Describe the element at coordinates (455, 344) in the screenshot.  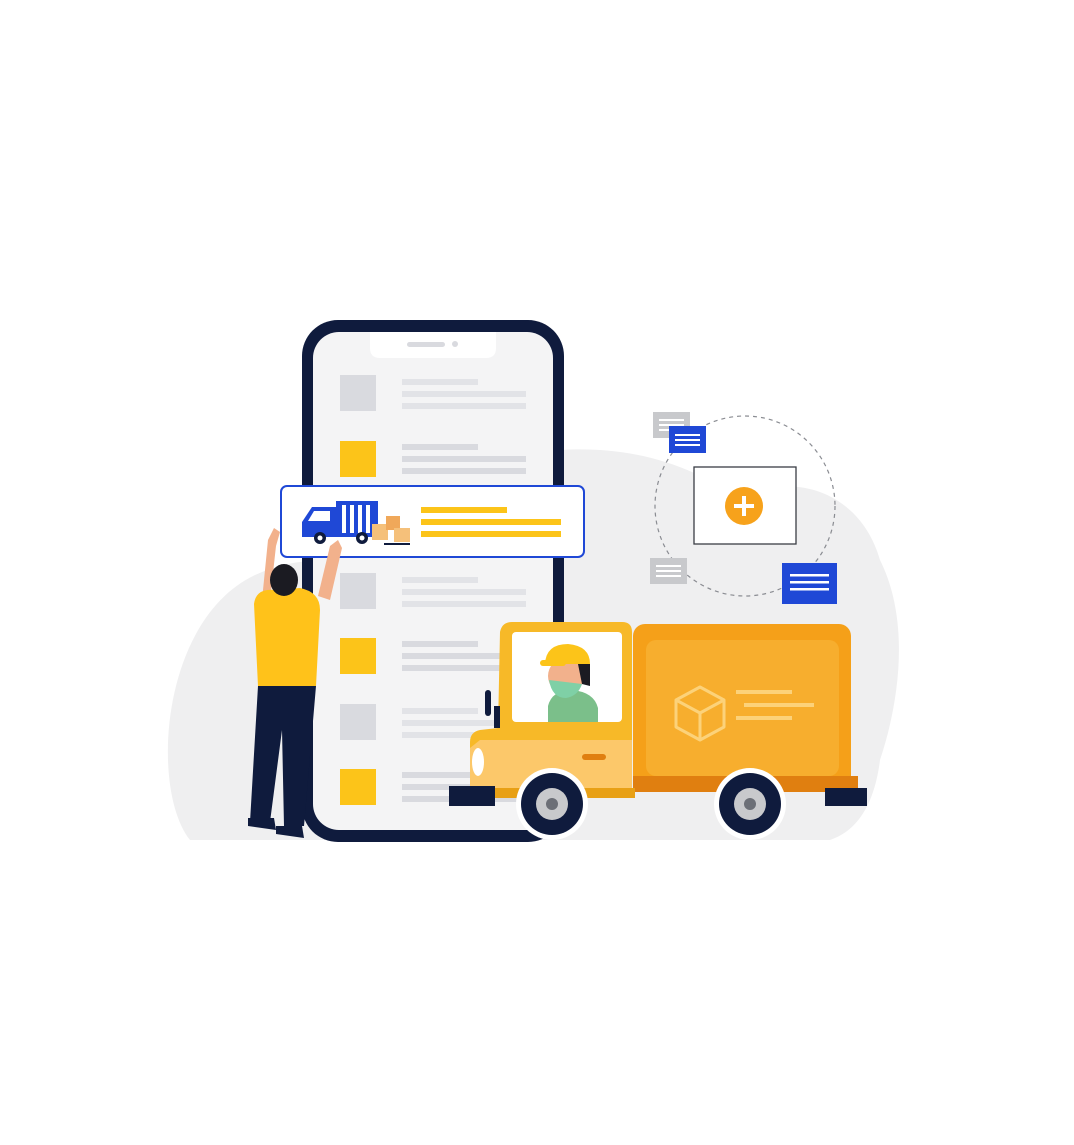
I see `phone-camera` at that location.